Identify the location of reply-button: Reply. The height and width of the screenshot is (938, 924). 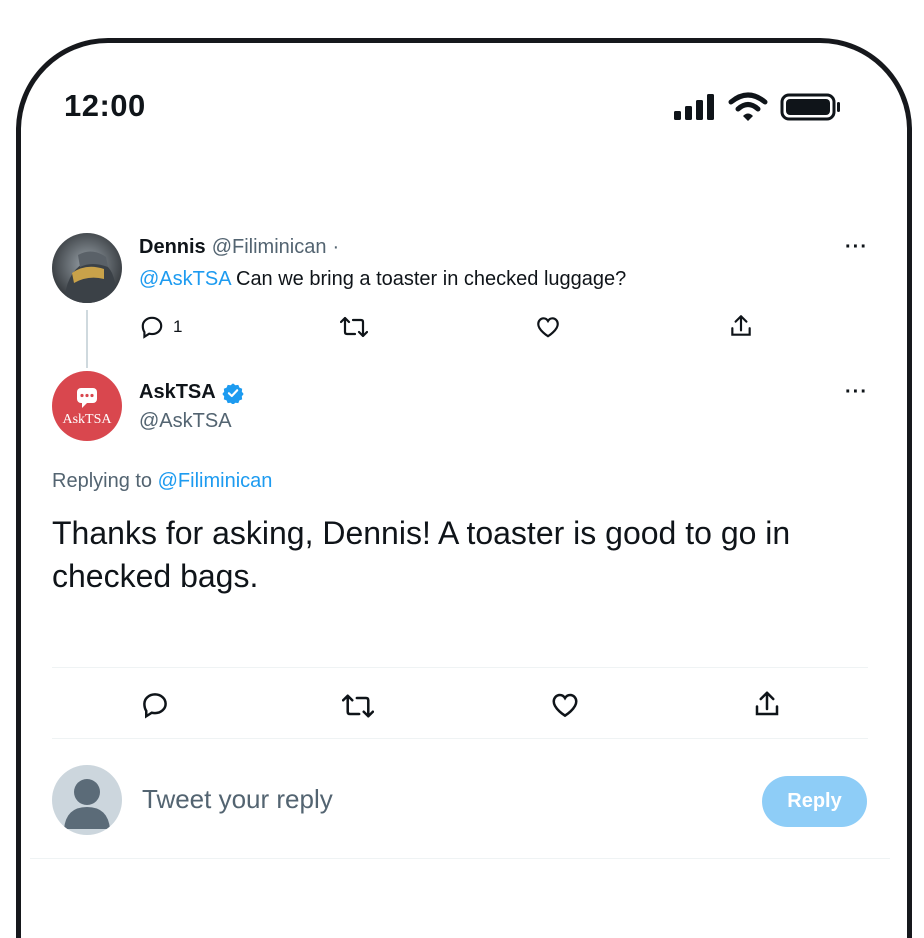
(814, 801).